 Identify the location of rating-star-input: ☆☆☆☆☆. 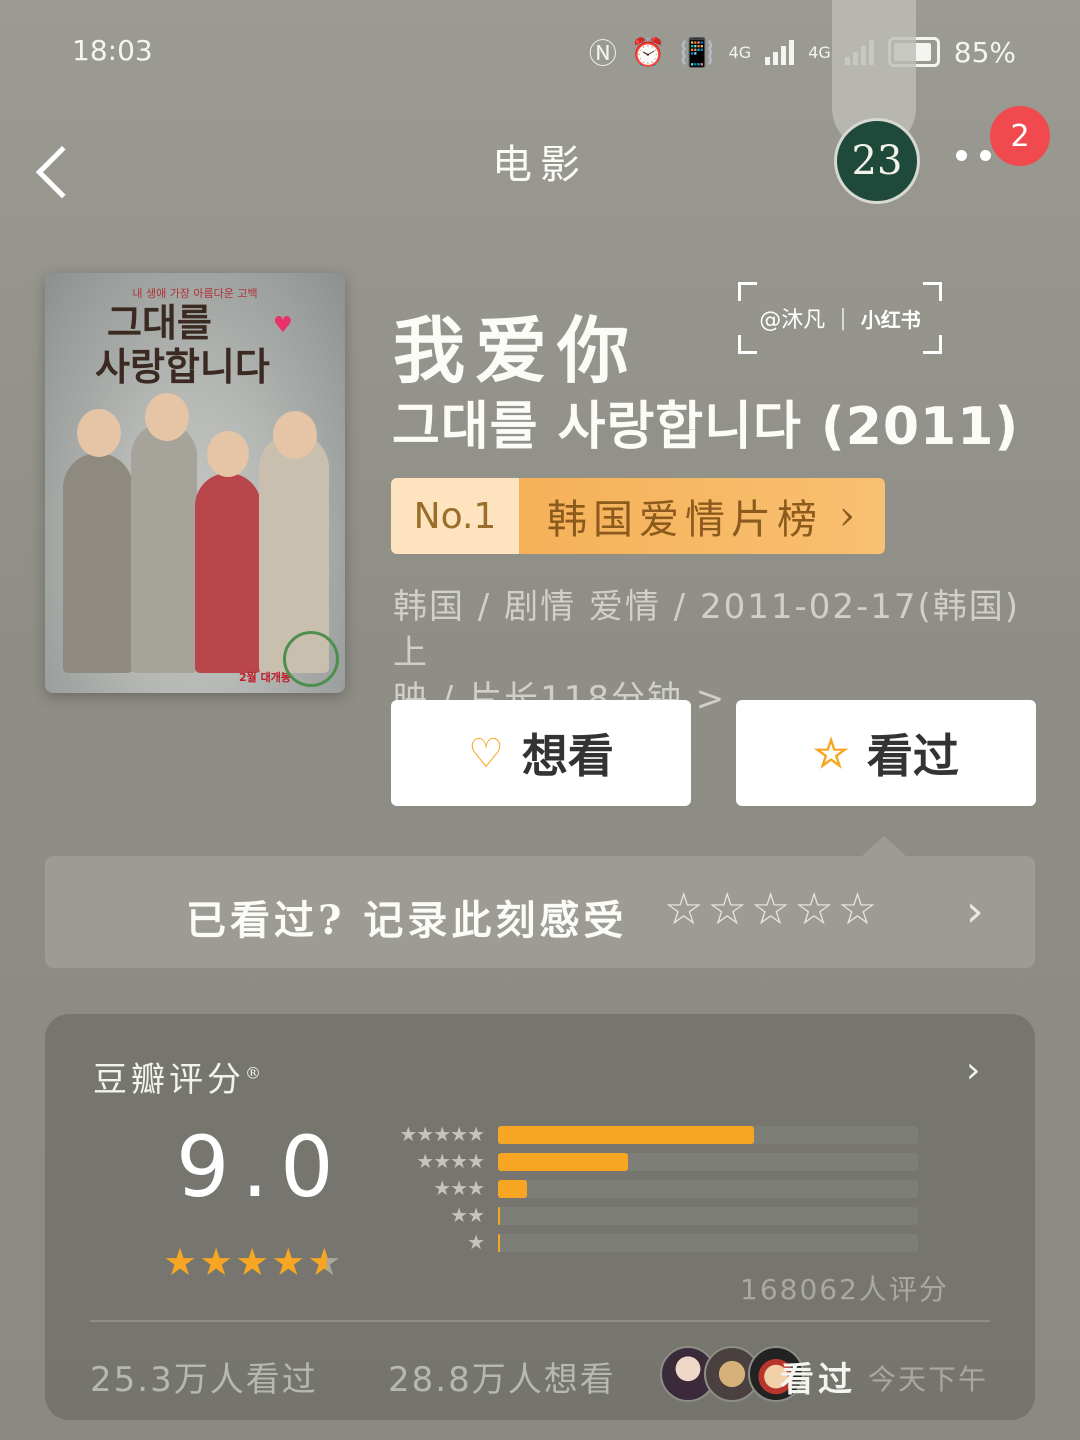
(772, 909).